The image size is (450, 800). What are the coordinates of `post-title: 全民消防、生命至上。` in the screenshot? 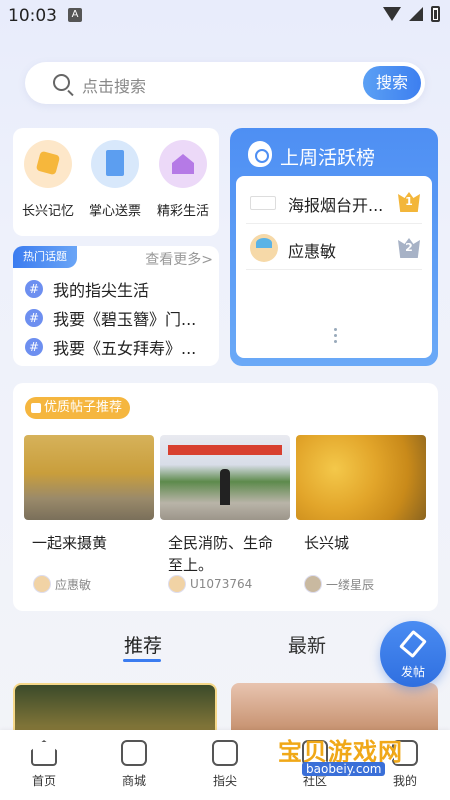 It's located at (221, 554).